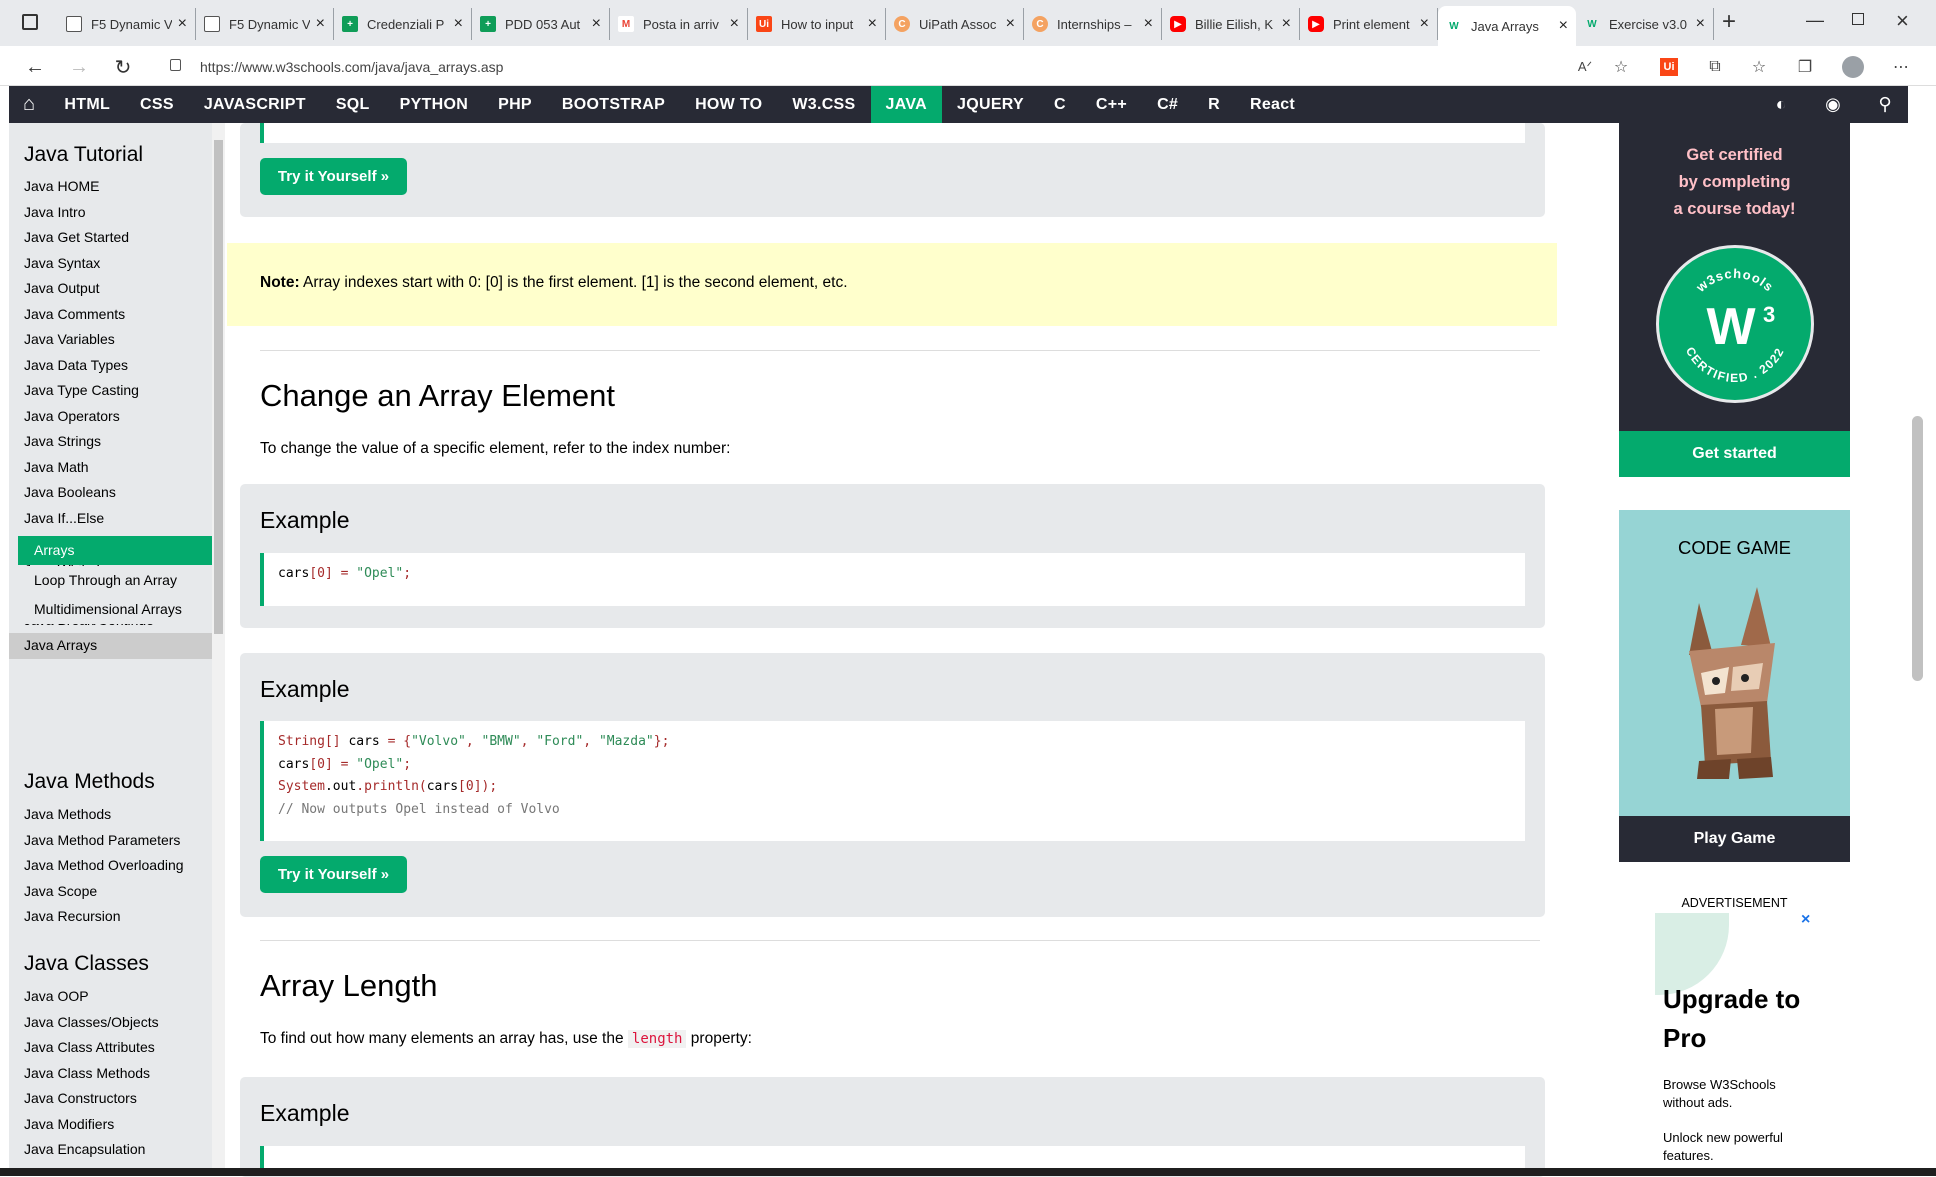  Describe the element at coordinates (817, 24) in the screenshot. I see `browser-tab: Ui How to input ×` at that location.